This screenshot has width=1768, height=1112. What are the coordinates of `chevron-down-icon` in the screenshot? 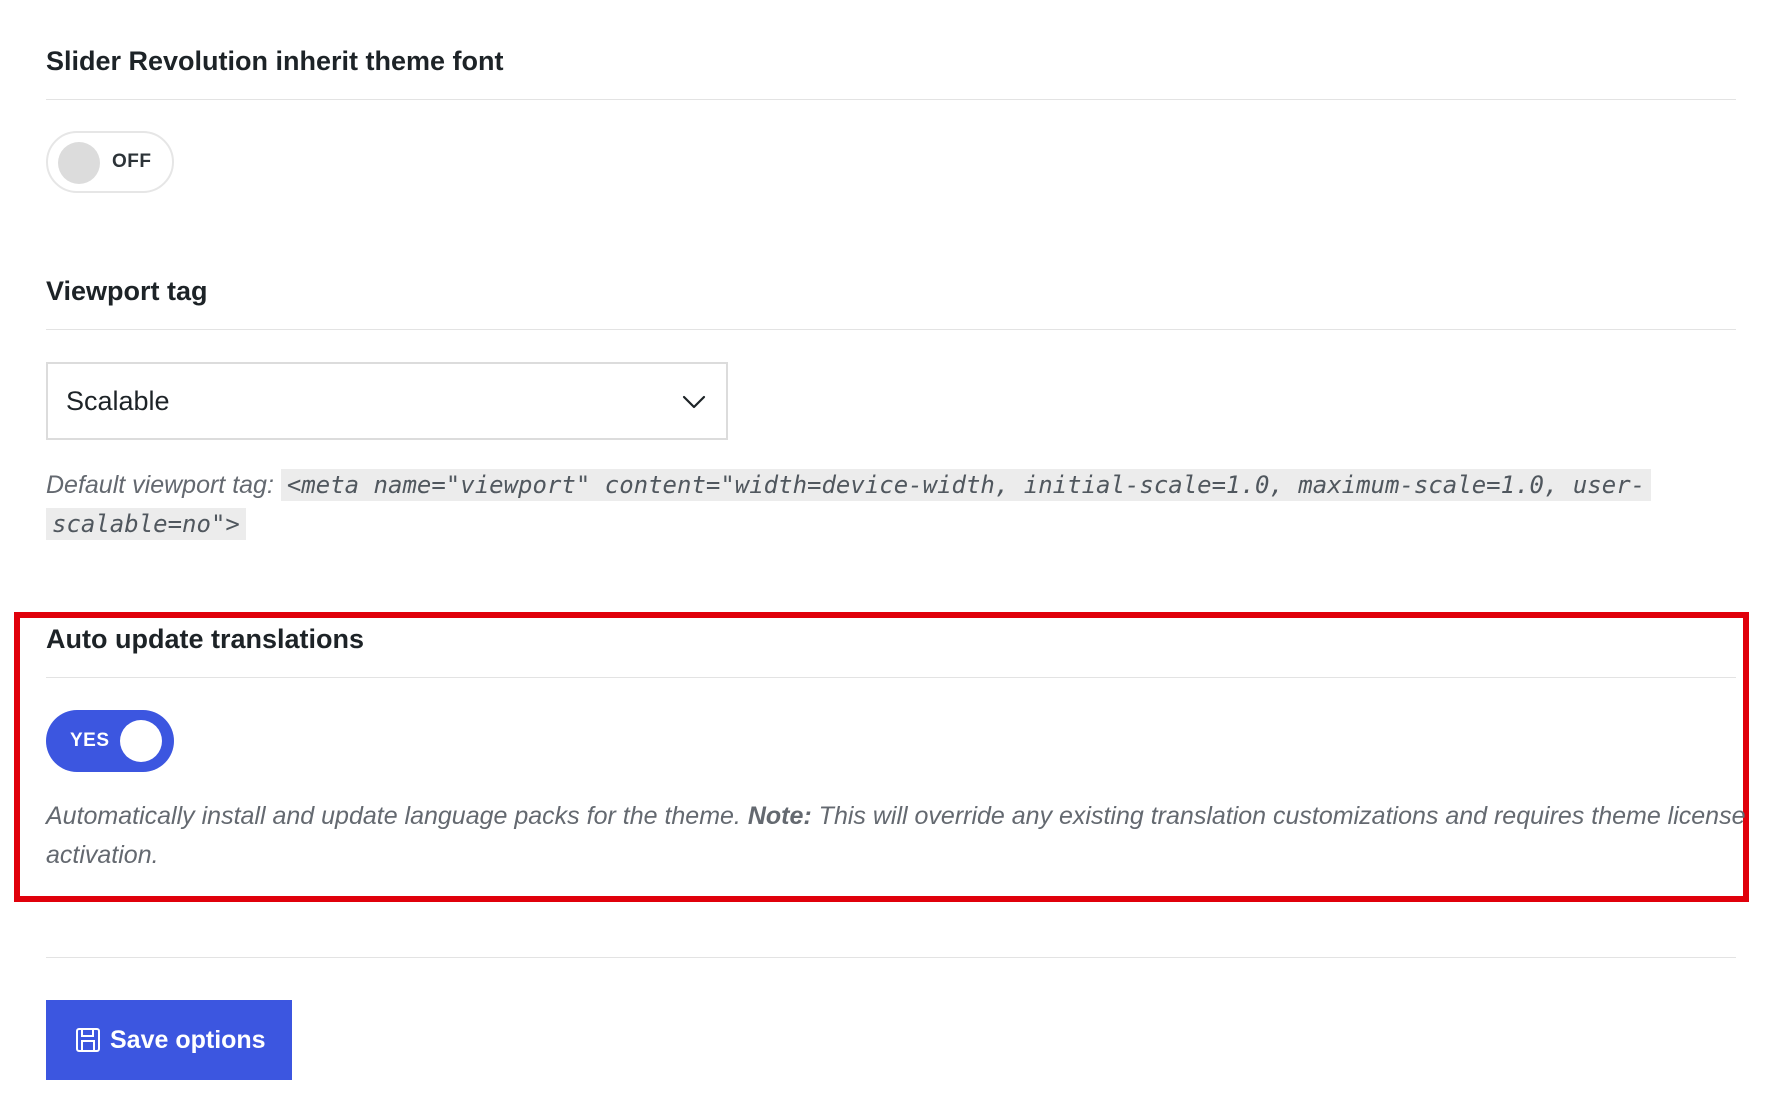 It's located at (694, 402).